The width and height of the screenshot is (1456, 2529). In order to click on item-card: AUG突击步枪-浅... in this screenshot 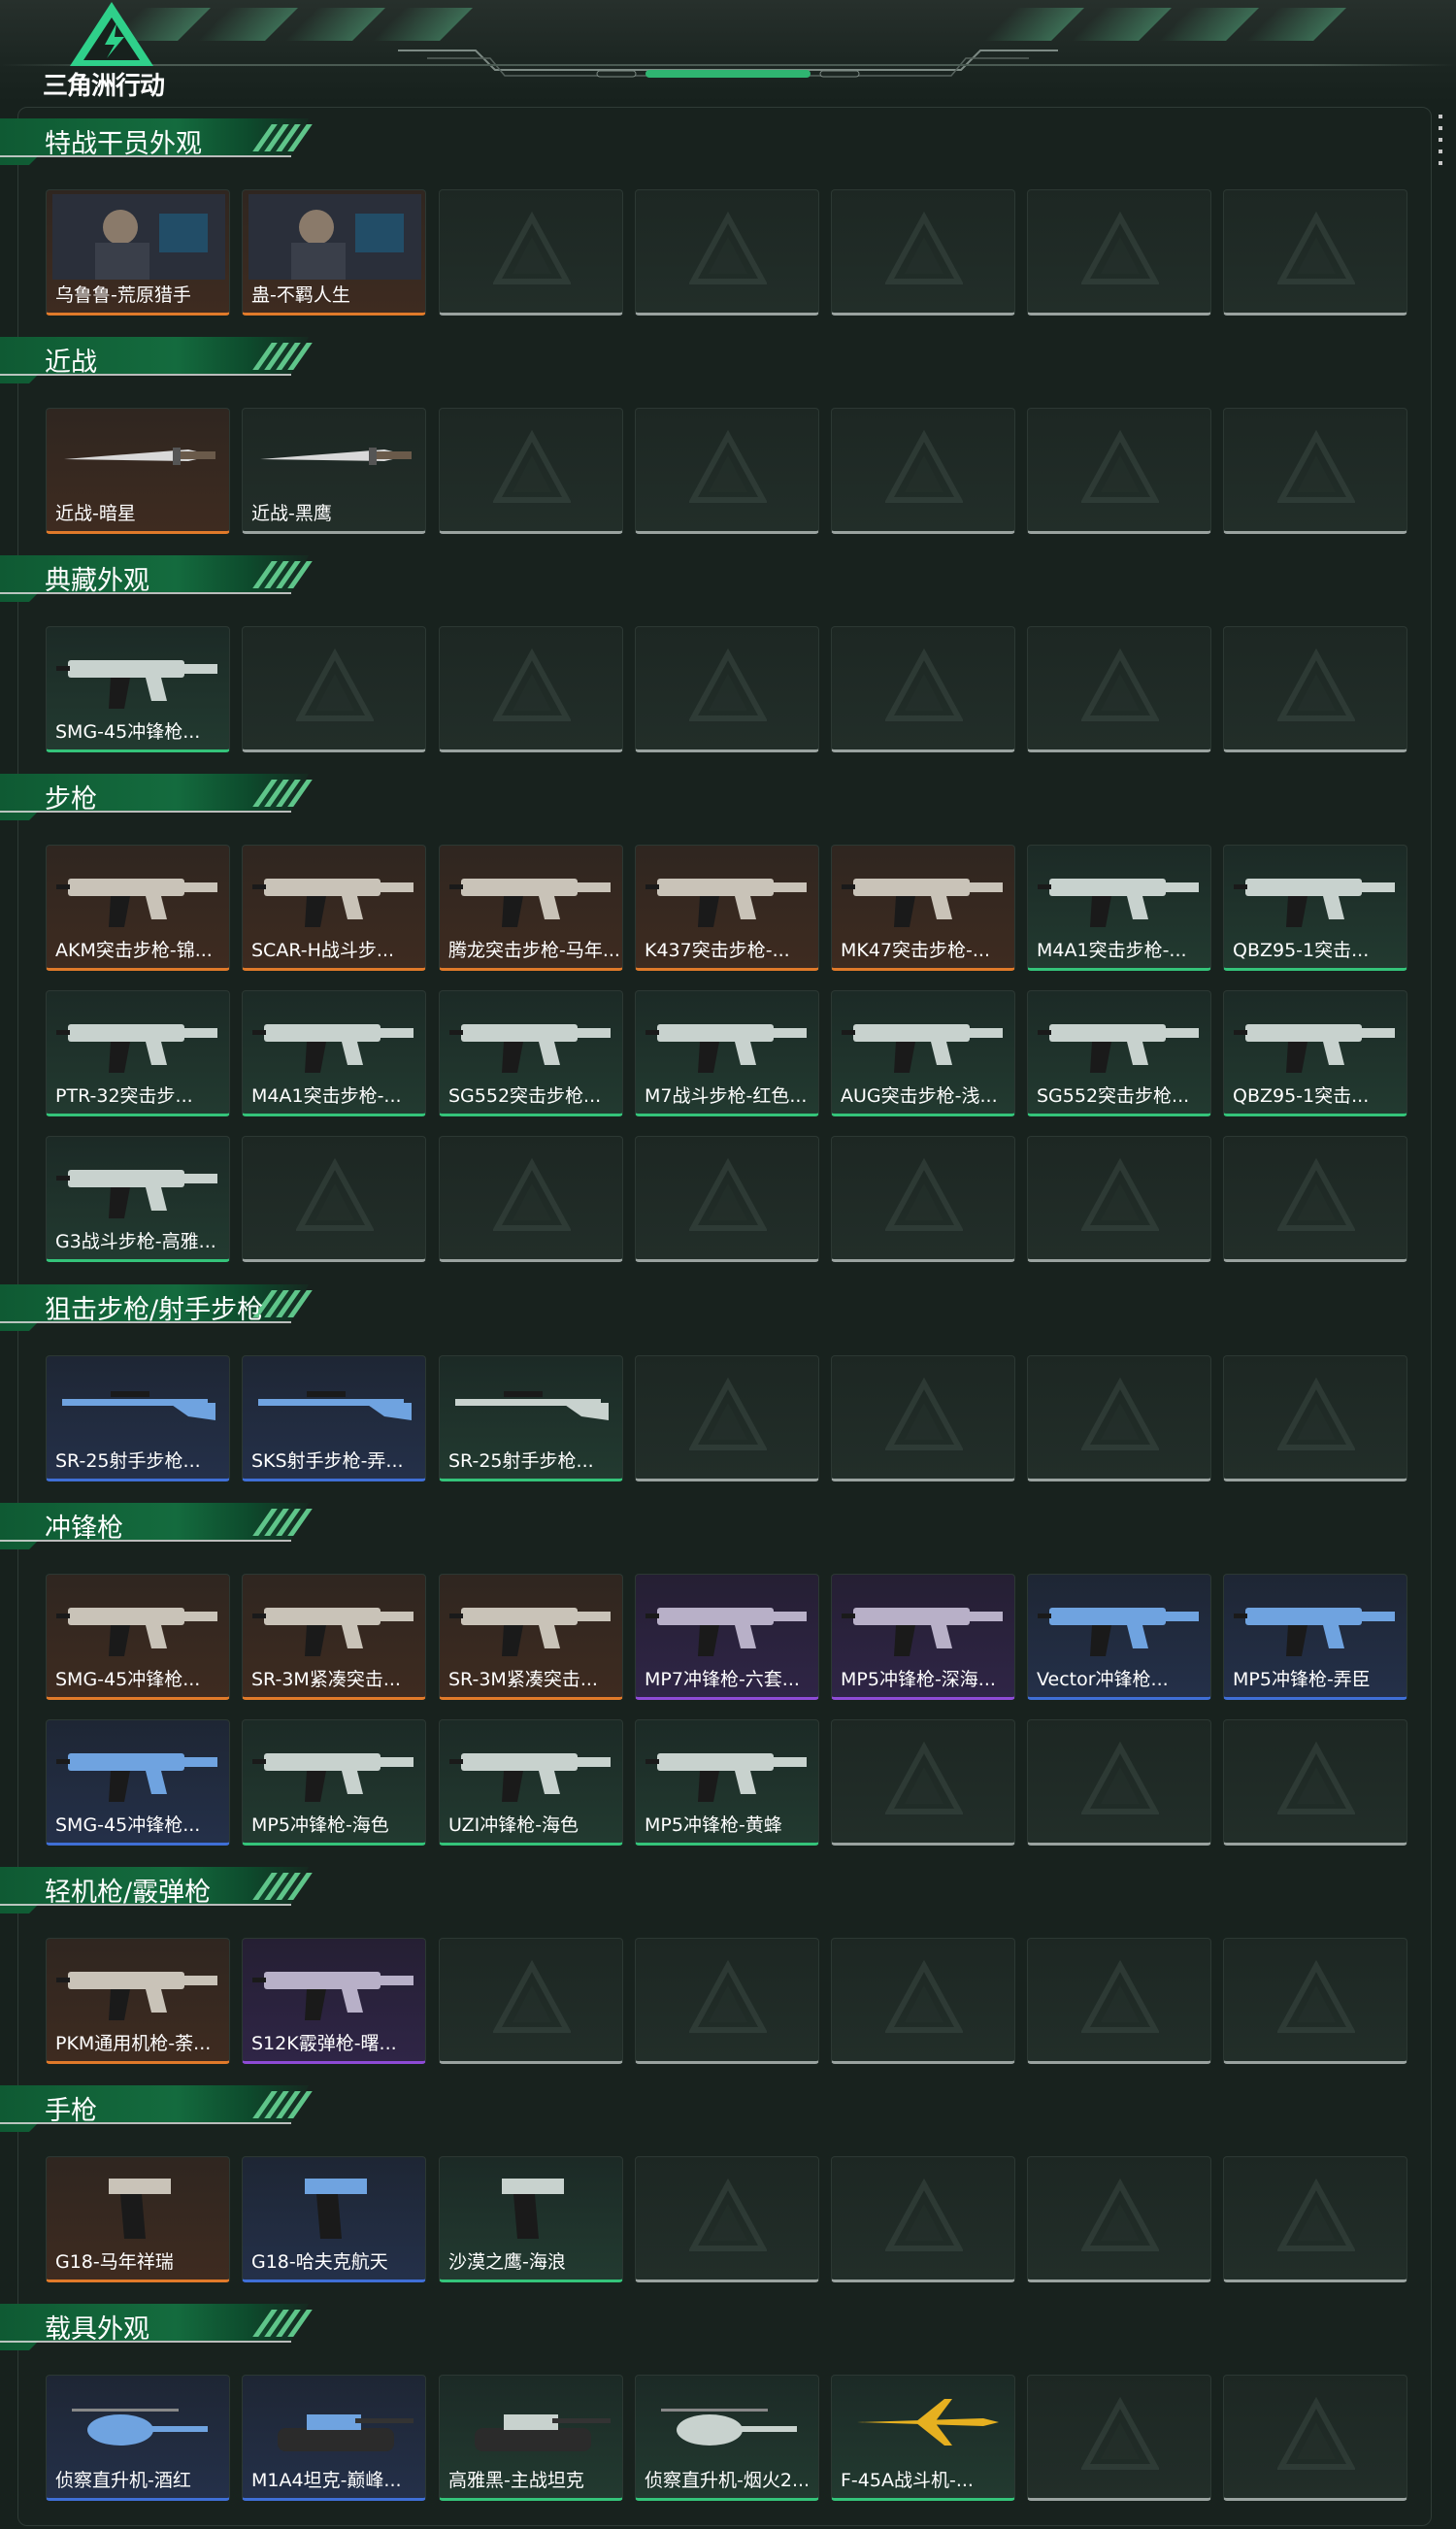, I will do `click(923, 1053)`.